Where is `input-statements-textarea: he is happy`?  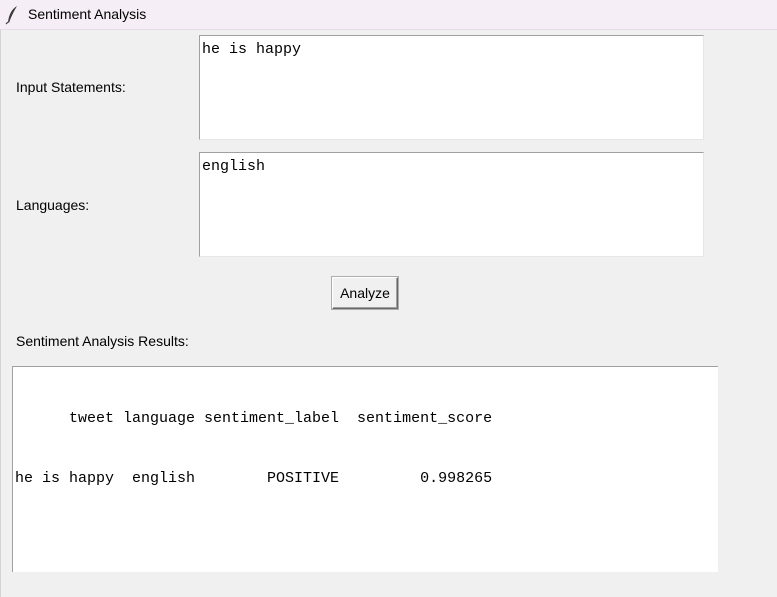
input-statements-textarea: he is happy is located at coordinates (451, 87).